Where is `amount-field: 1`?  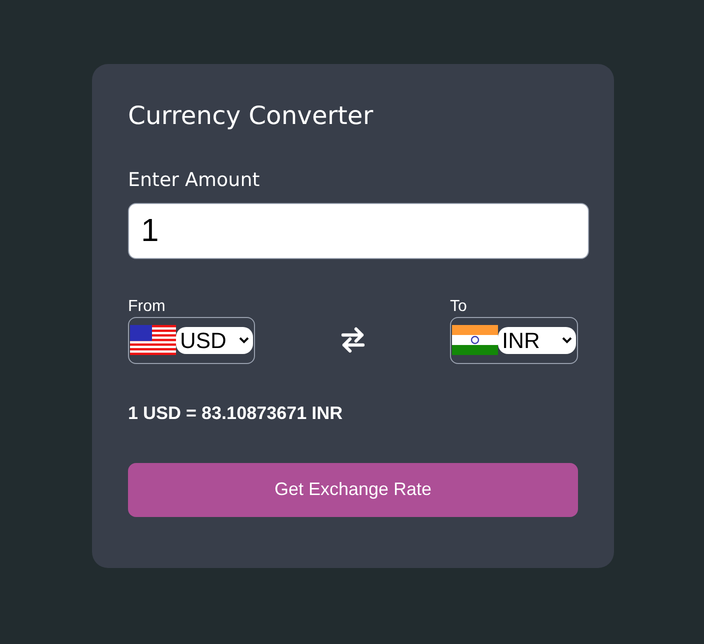
amount-field: 1 is located at coordinates (358, 230).